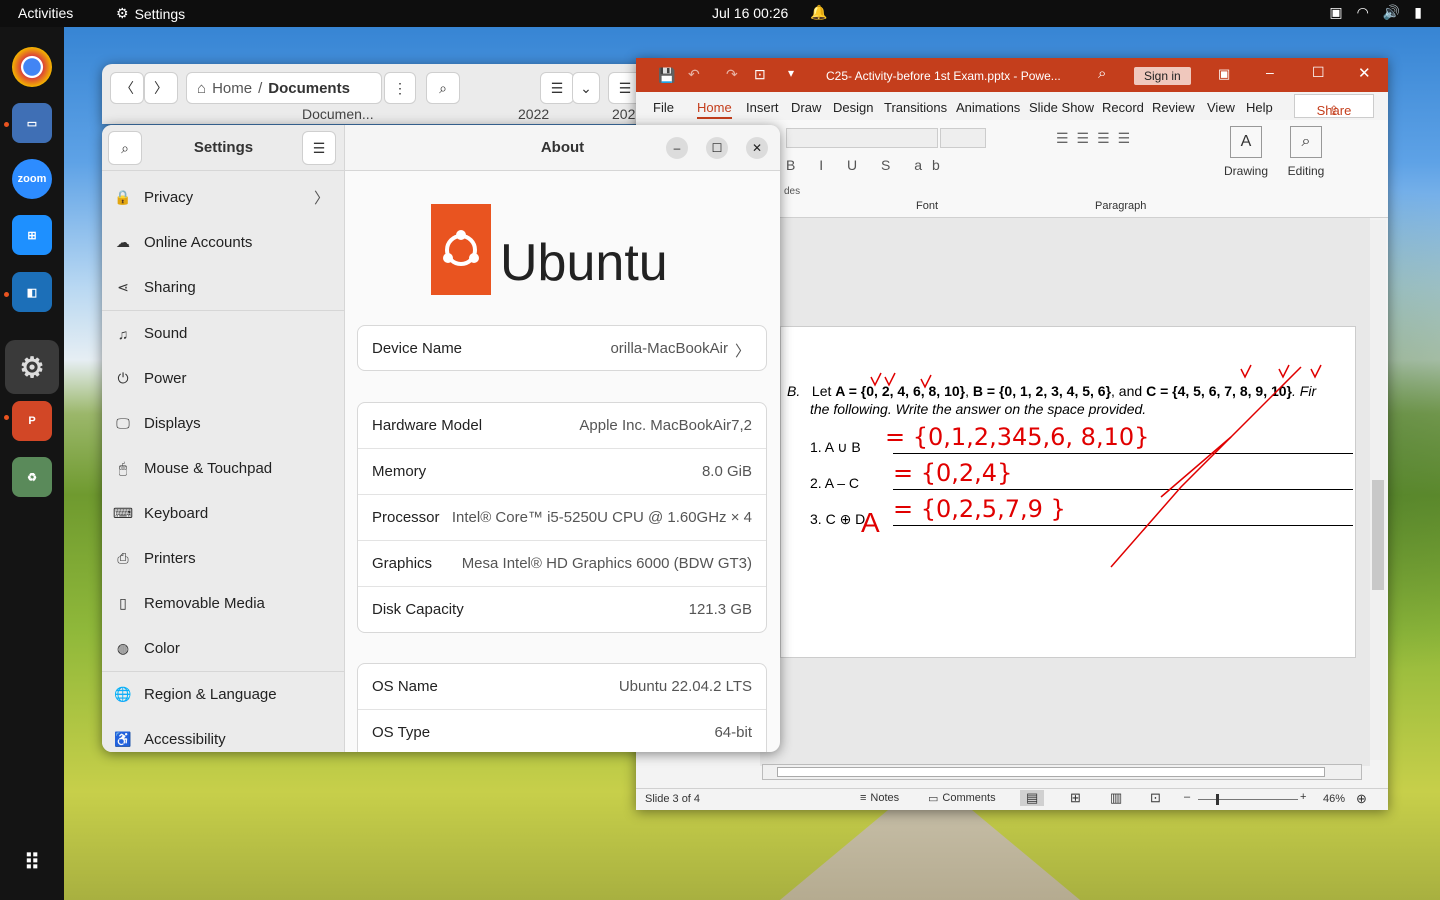 This screenshot has width=1440, height=900. What do you see at coordinates (927, 206) in the screenshot?
I see `group-font-label: Font` at bounding box center [927, 206].